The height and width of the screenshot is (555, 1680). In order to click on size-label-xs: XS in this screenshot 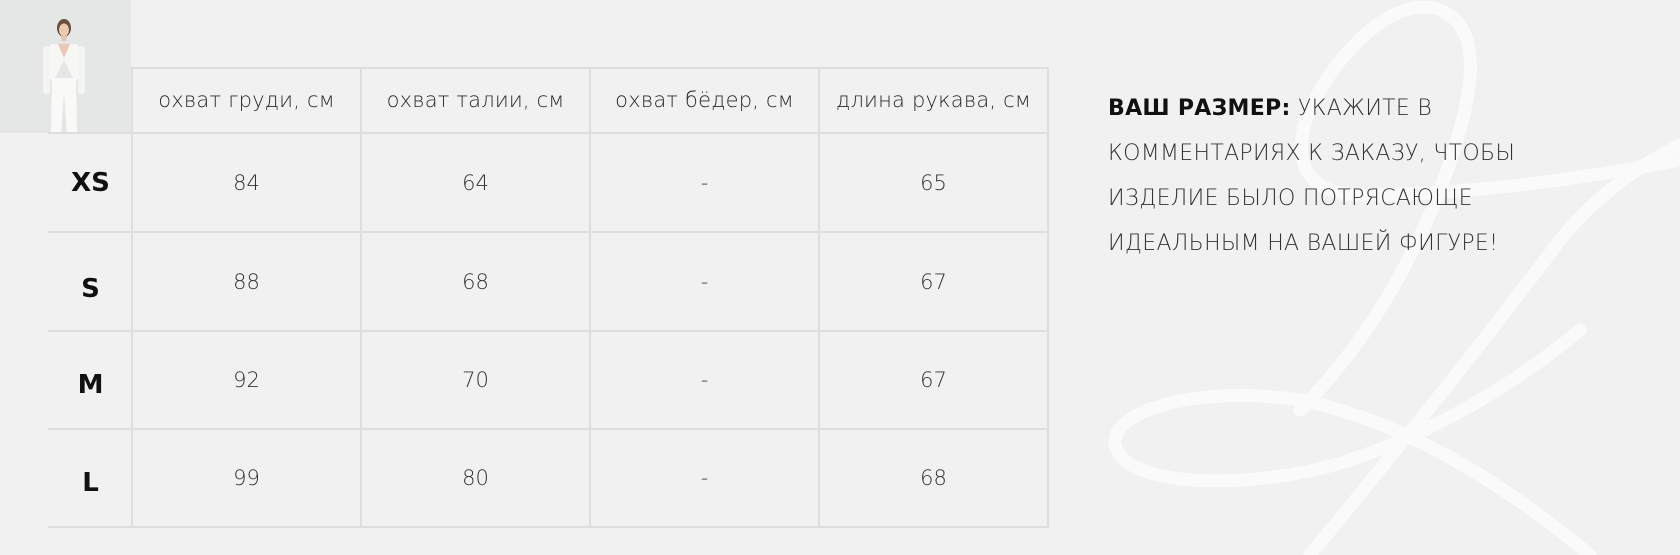, I will do `click(90, 182)`.